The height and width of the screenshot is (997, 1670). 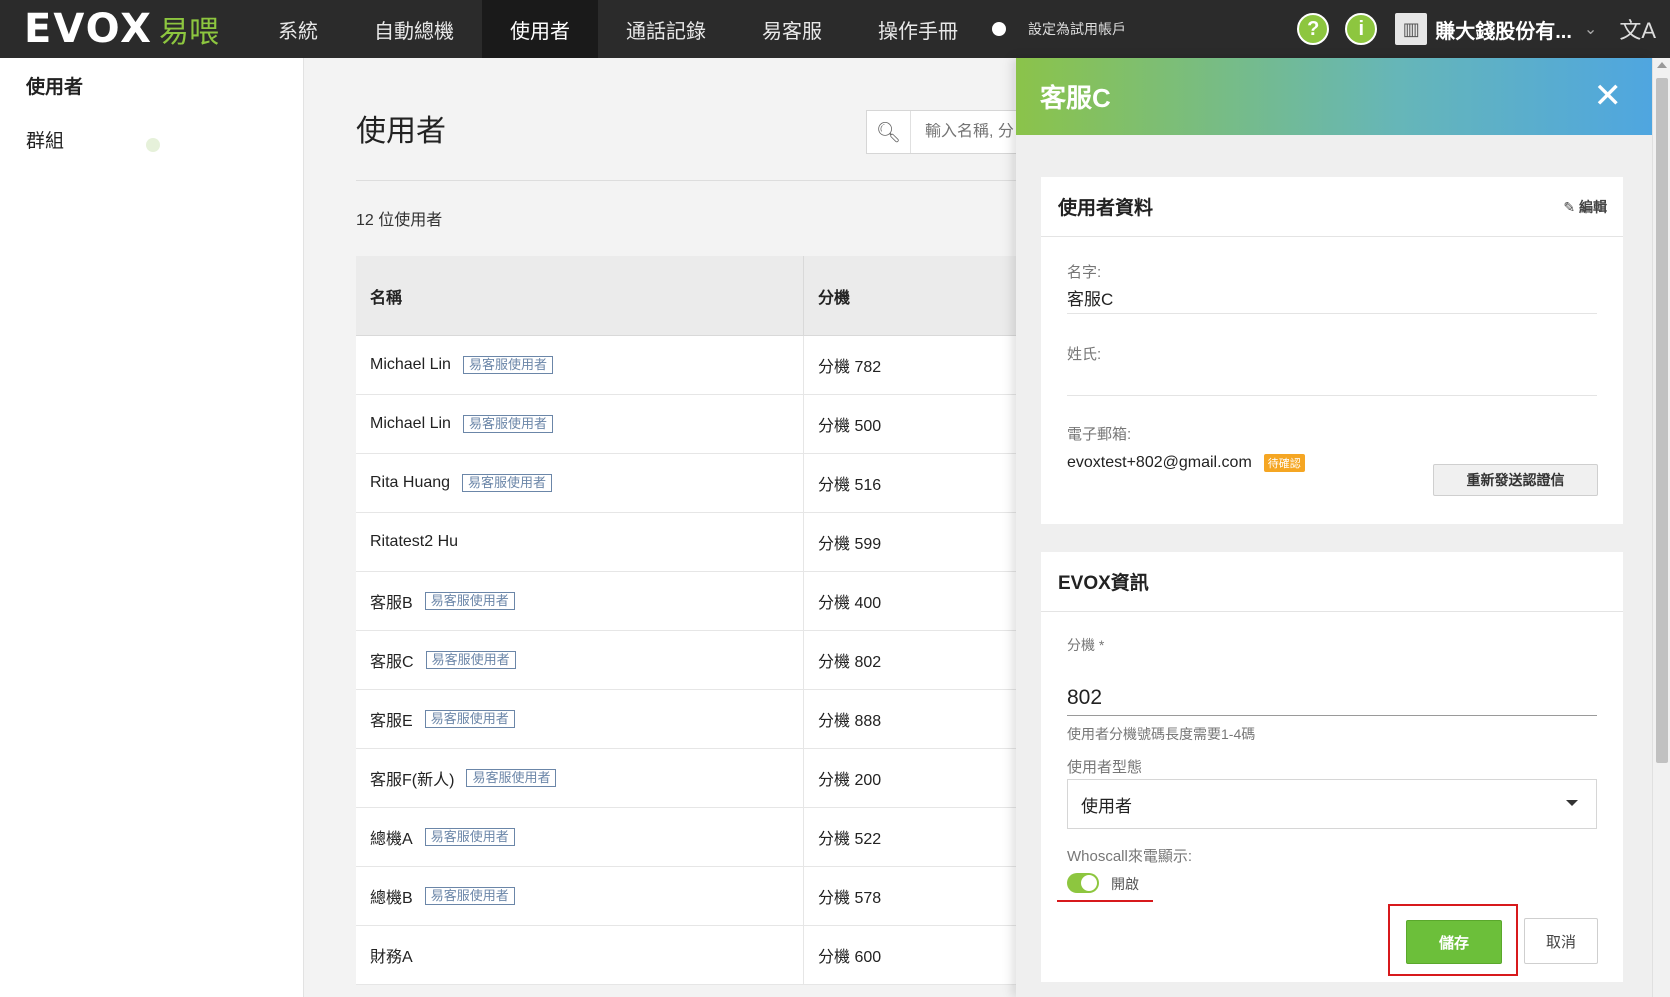 What do you see at coordinates (1515, 480) in the screenshot?
I see `resend-verification-button: 重新發送認證信` at bounding box center [1515, 480].